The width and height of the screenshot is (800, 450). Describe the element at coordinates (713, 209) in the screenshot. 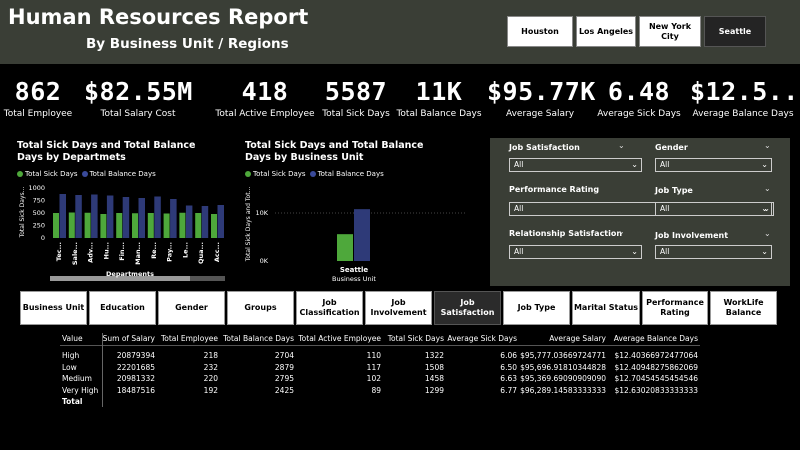

I see `job-type-select: All ⌄` at that location.